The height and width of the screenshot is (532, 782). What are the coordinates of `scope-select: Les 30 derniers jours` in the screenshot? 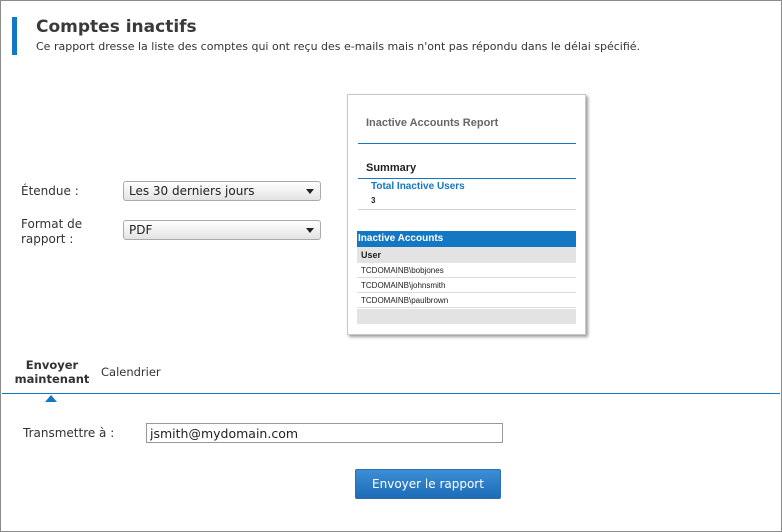 It's located at (222, 191).